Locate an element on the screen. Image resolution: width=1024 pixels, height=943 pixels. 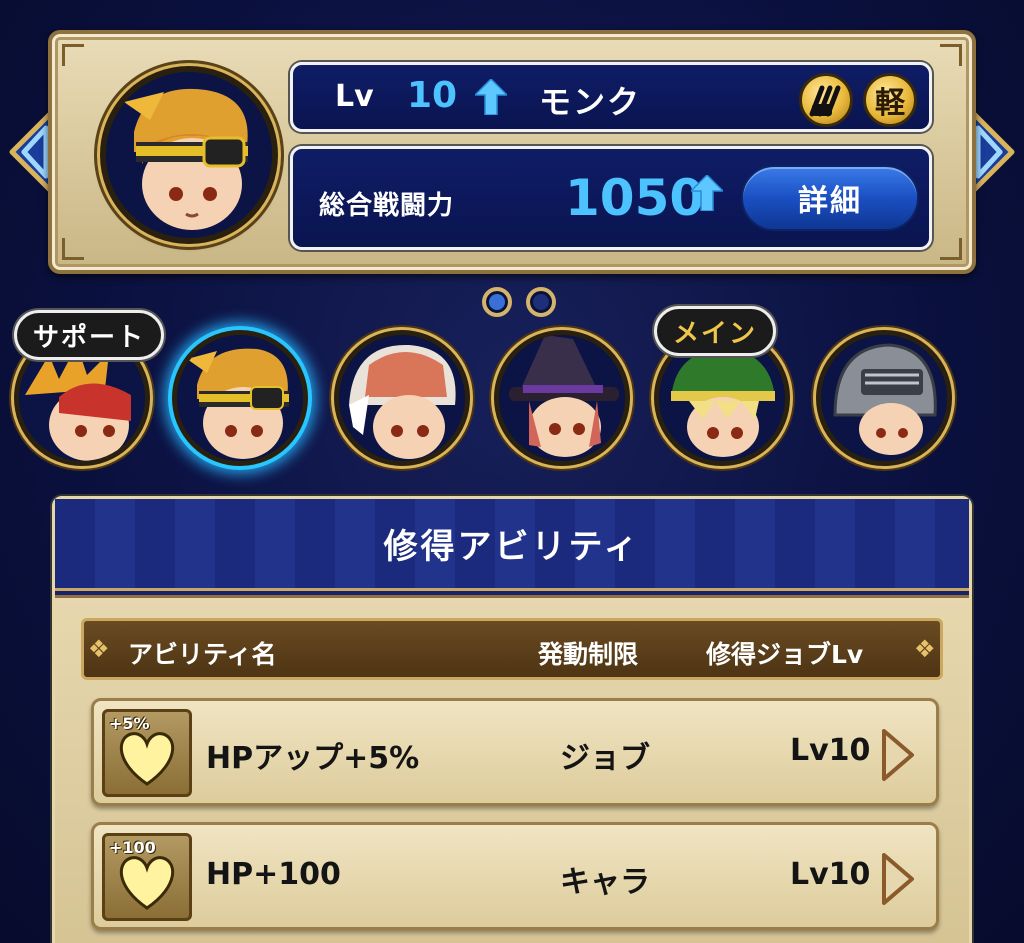
ability-row: +5% HPアップ+5% ジョブ Lv10 is located at coordinates (515, 752).